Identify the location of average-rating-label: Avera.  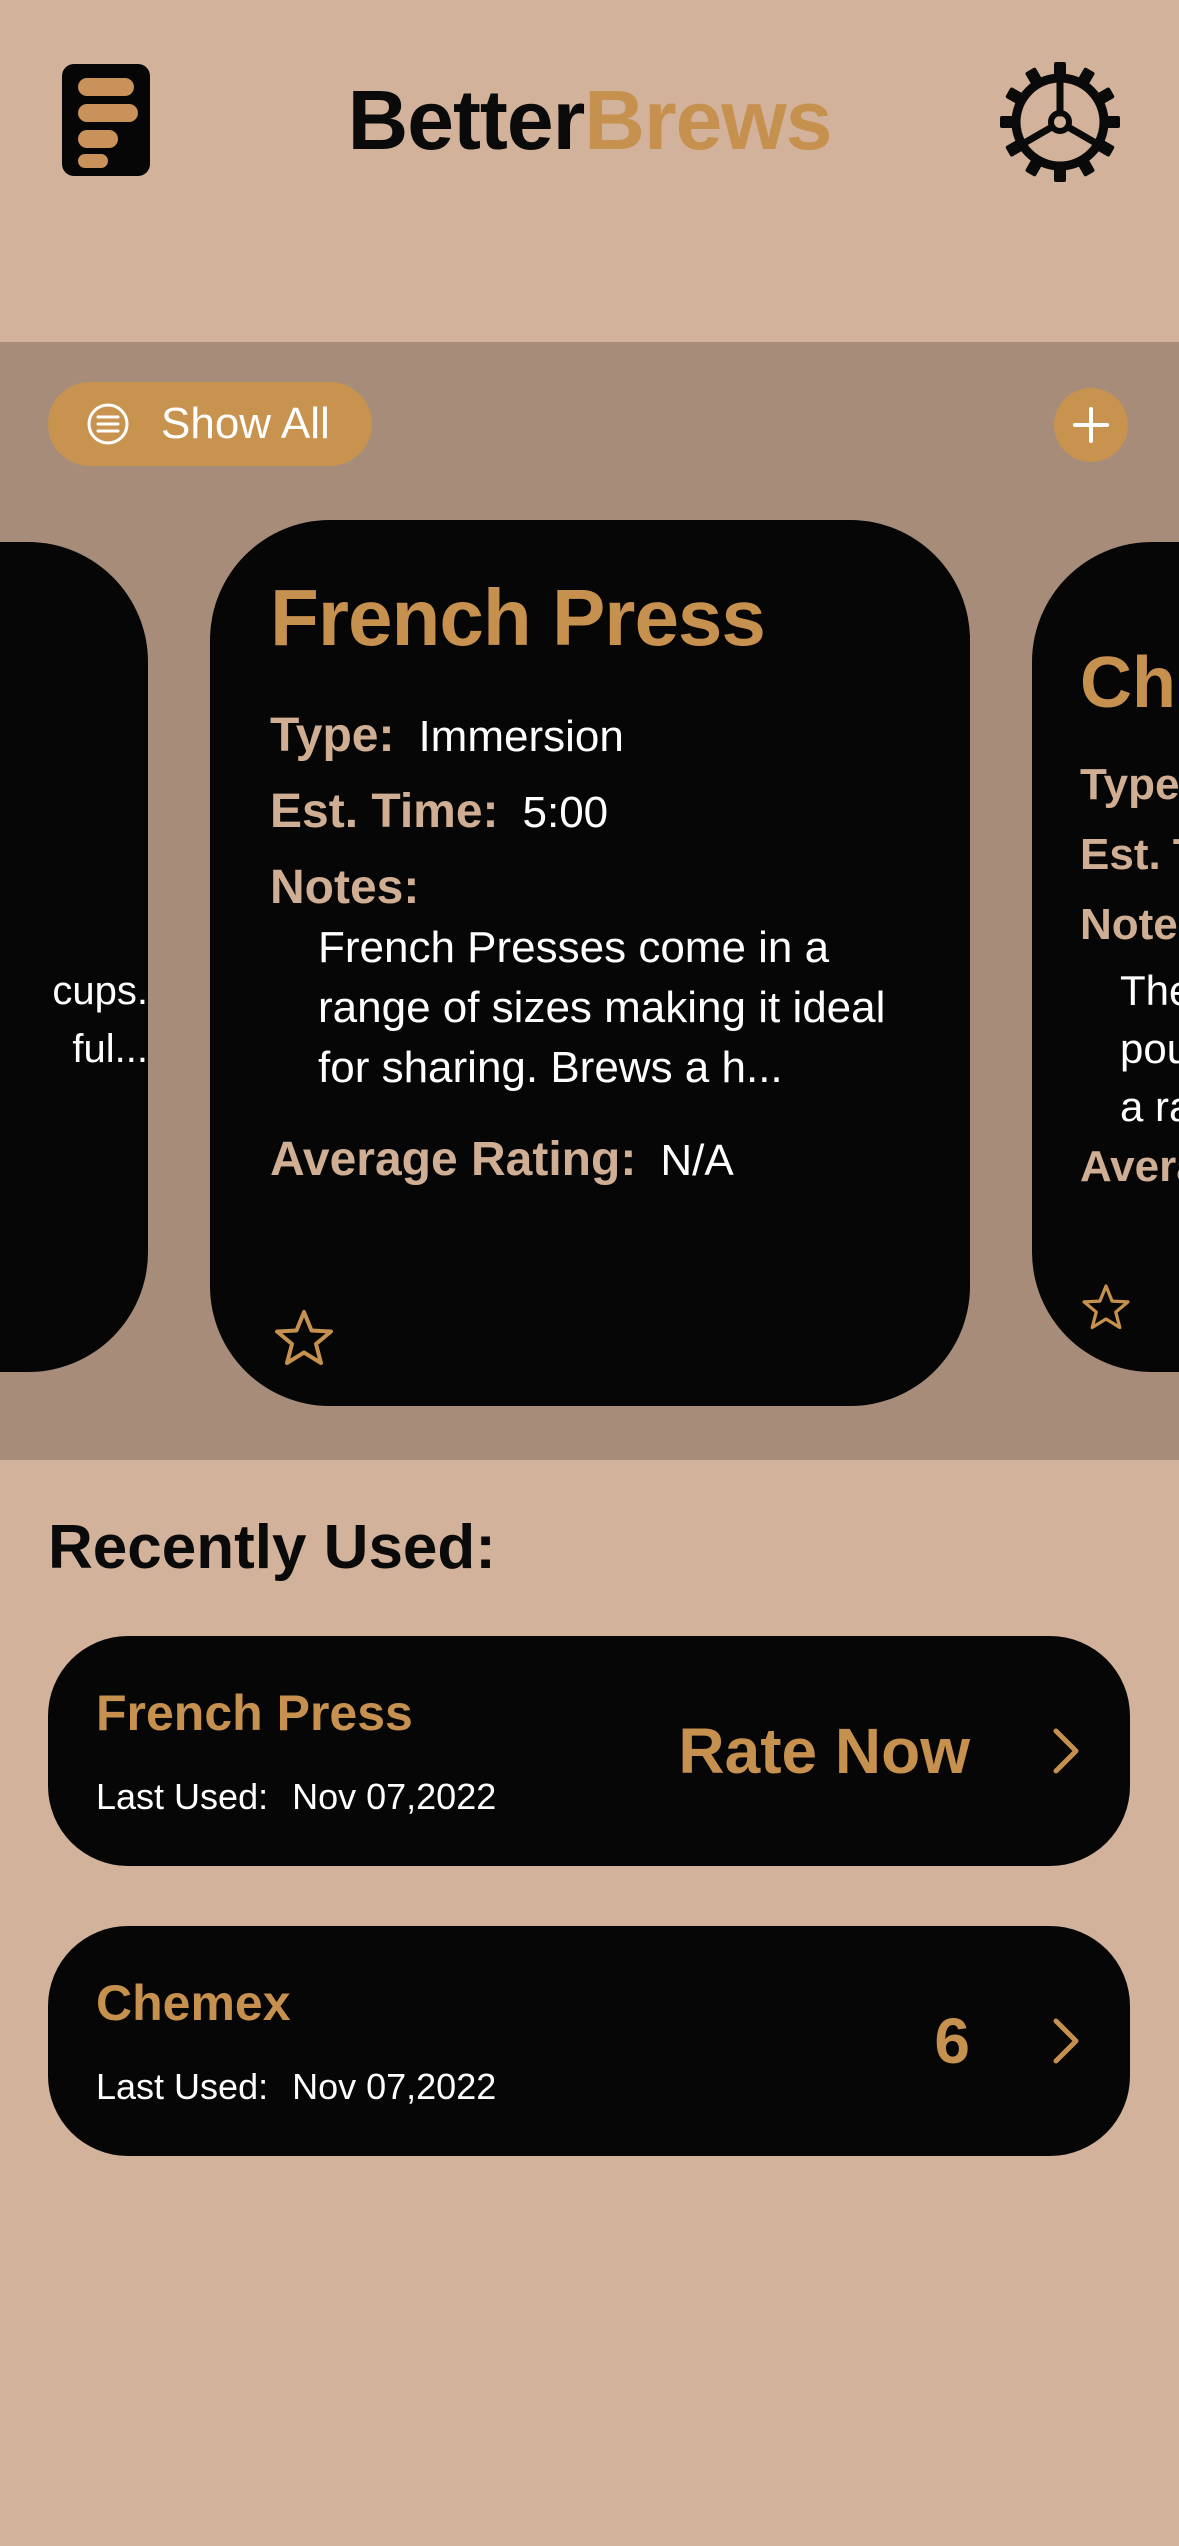
(1129, 1166).